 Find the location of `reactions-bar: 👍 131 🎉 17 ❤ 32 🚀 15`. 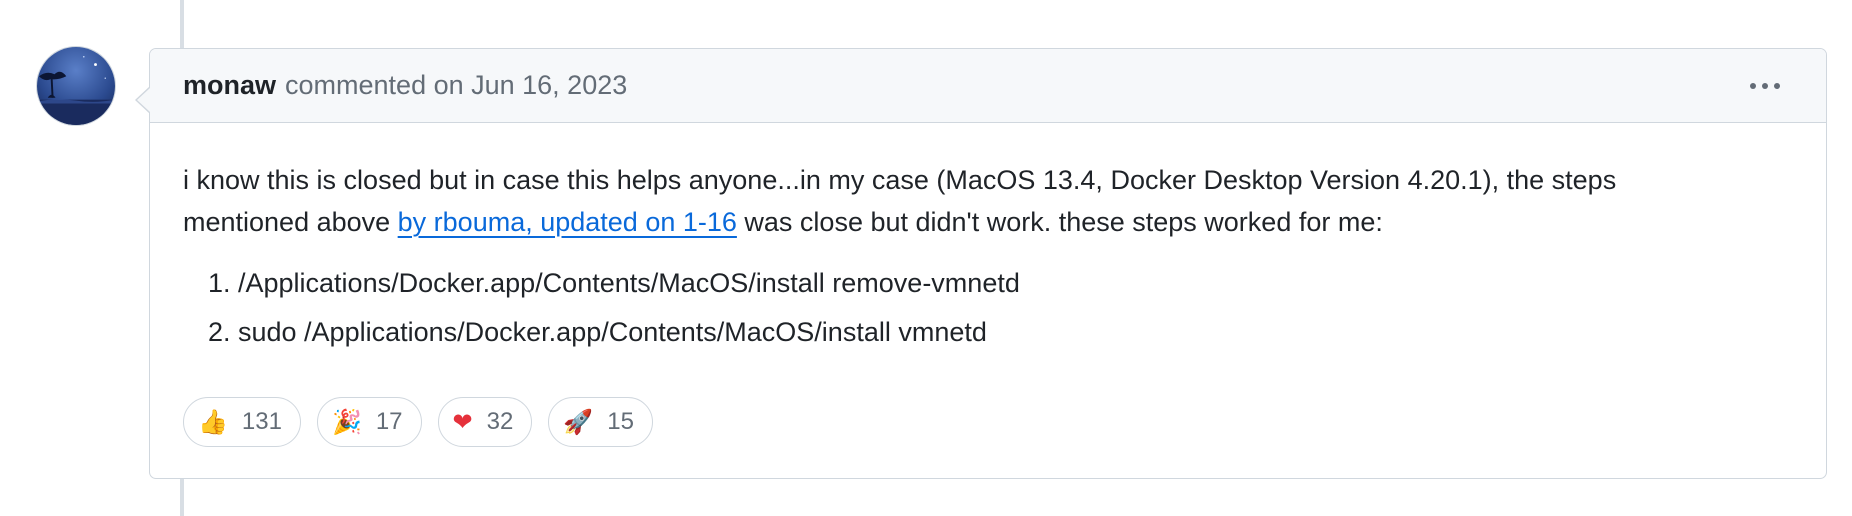

reactions-bar: 👍 131 🎉 17 ❤ 32 🚀 15 is located at coordinates (418, 422).